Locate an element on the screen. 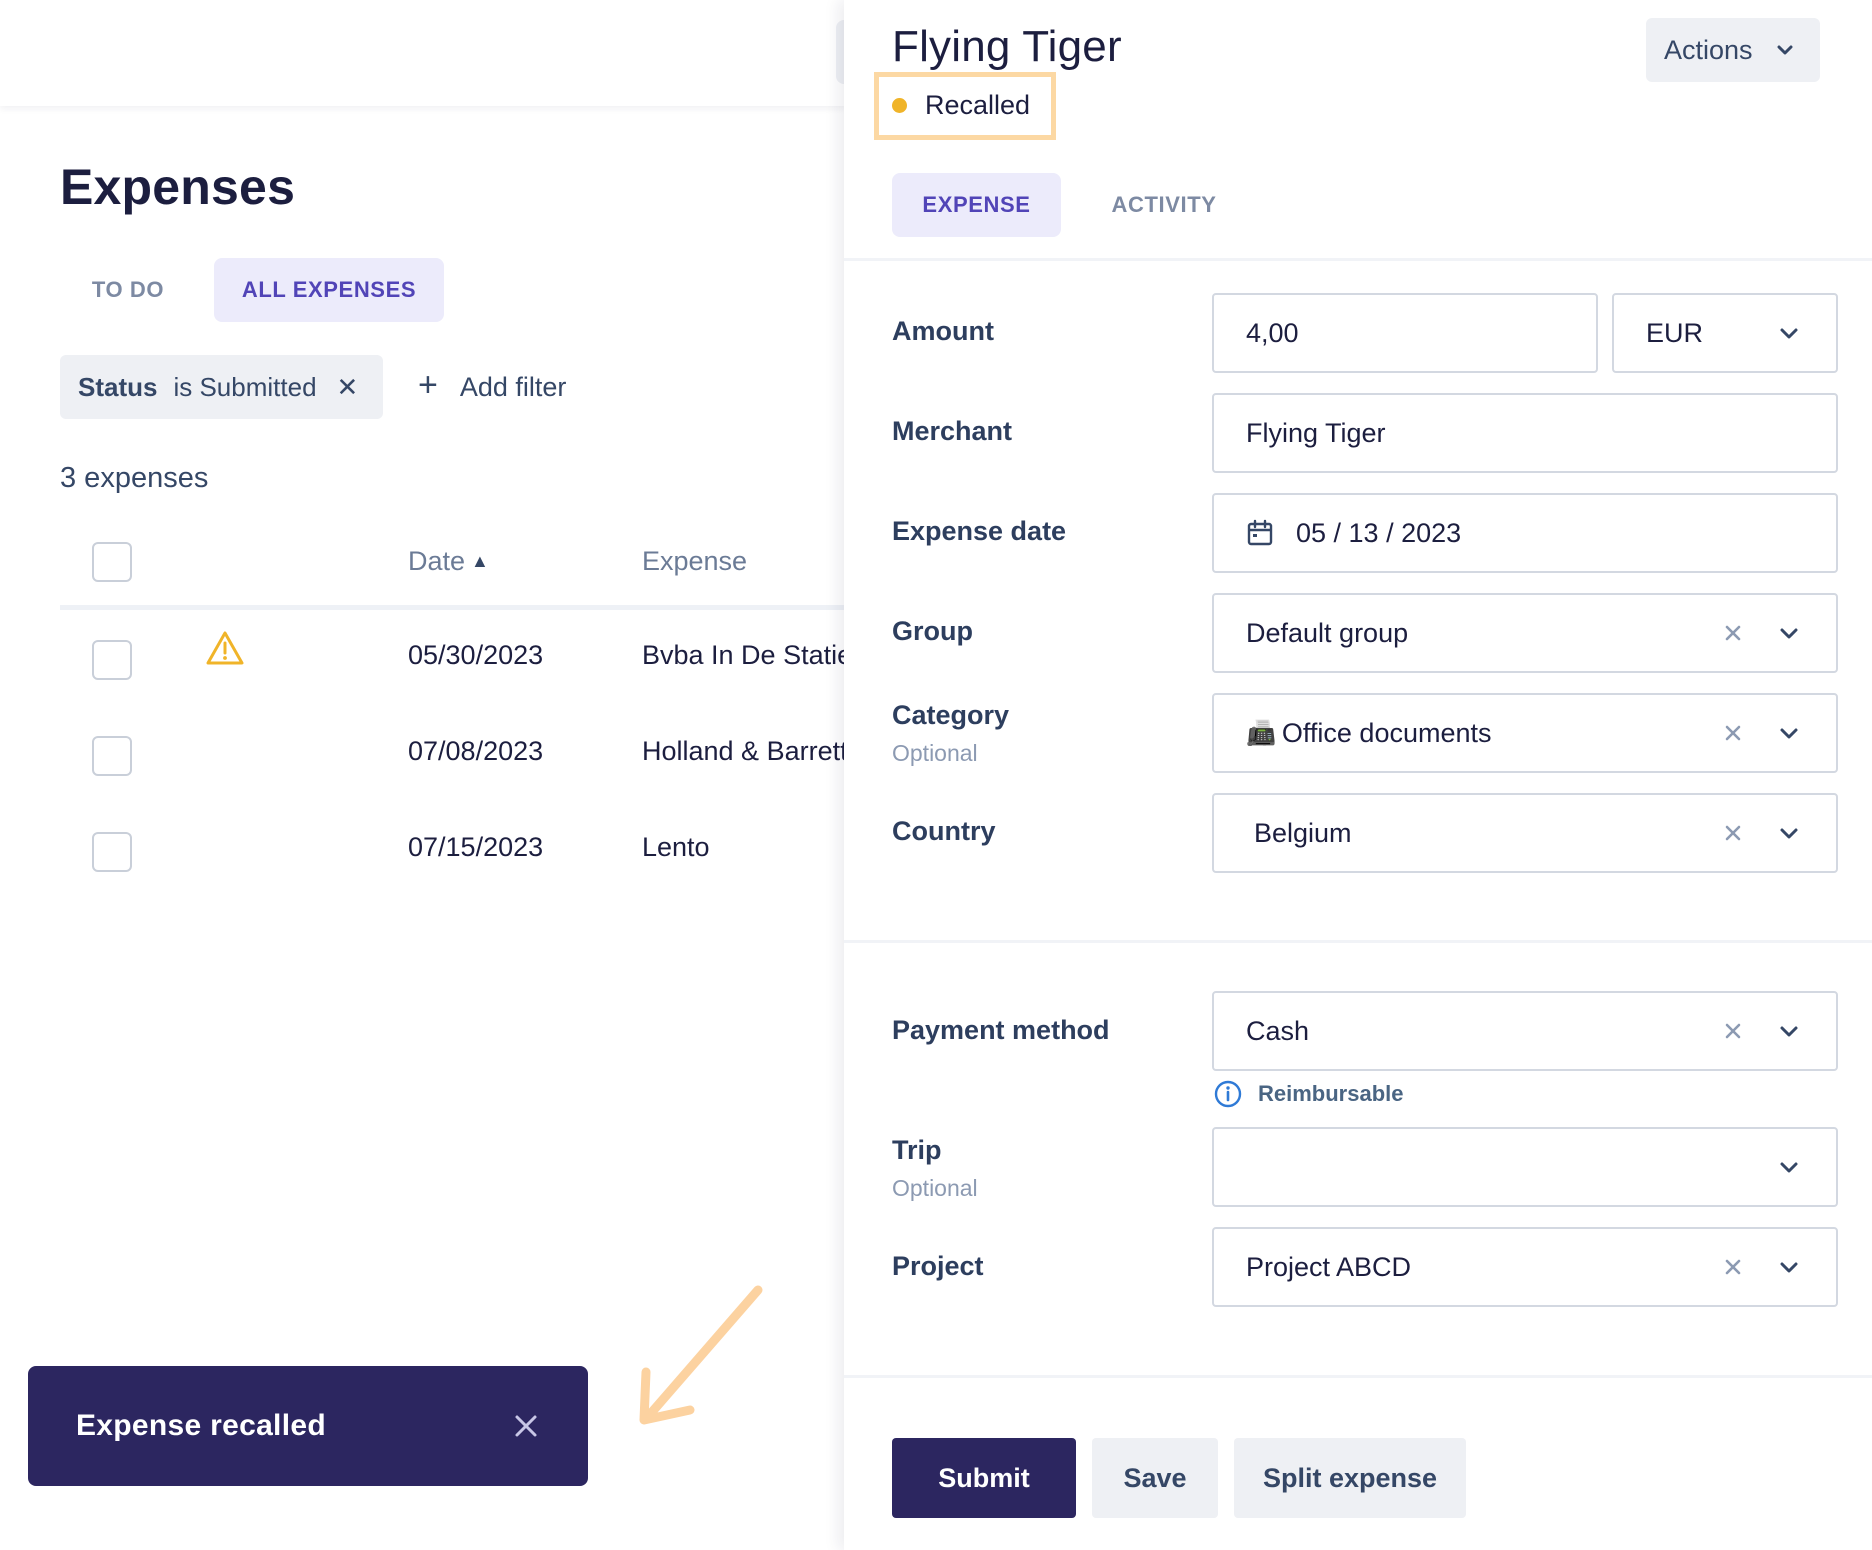 The width and height of the screenshot is (1872, 1550). submit-button: Submit is located at coordinates (984, 1478).